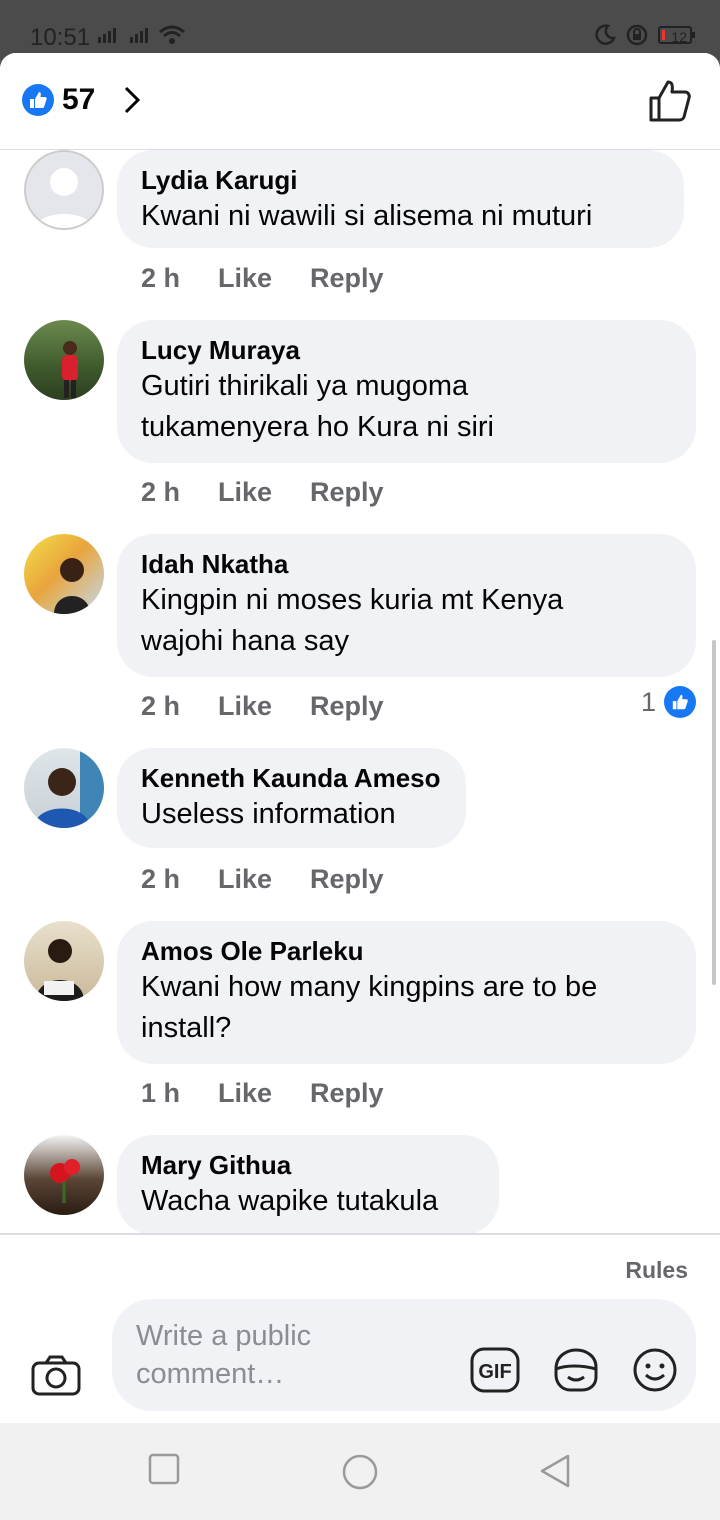 Image resolution: width=720 pixels, height=1520 pixels. I want to click on wifi-icon, so click(172, 34).